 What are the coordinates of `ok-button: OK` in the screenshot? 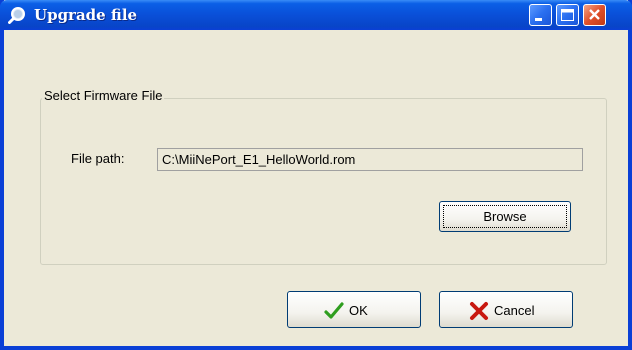 It's located at (354, 309).